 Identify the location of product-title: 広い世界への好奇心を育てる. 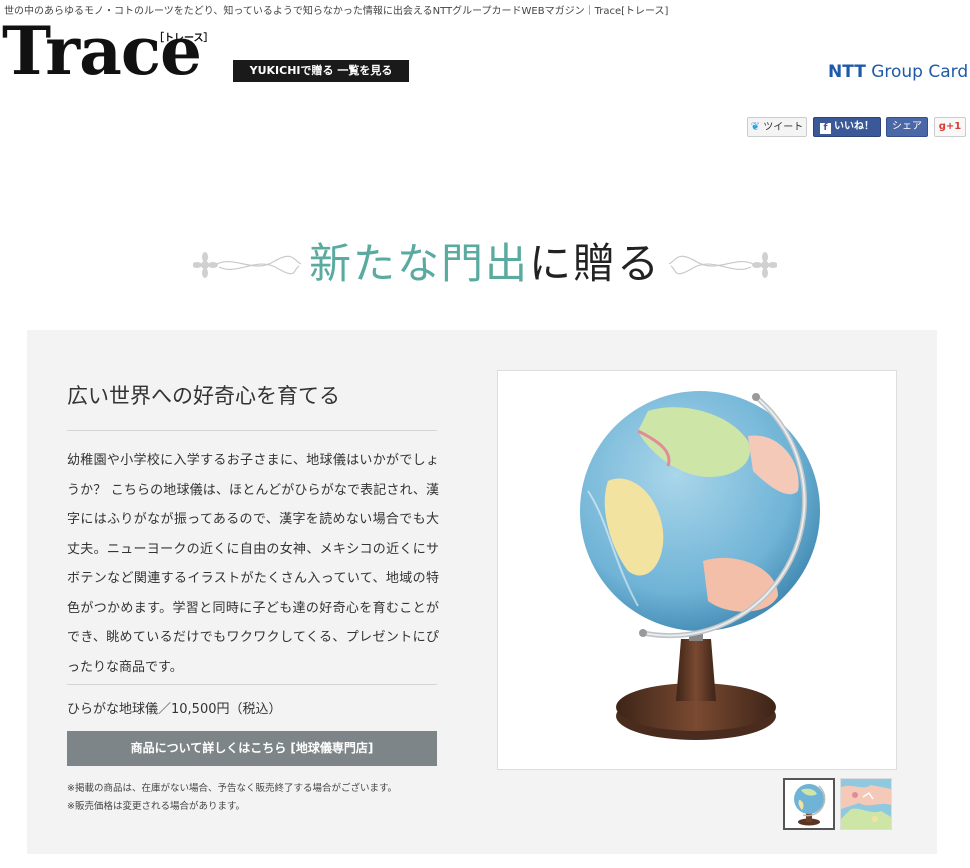
(203, 396).